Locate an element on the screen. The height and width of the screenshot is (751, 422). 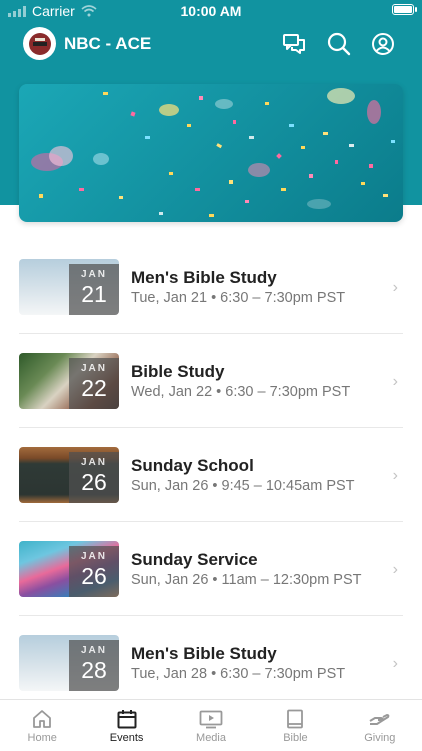
tab-giving: Giving is located at coordinates (380, 725).